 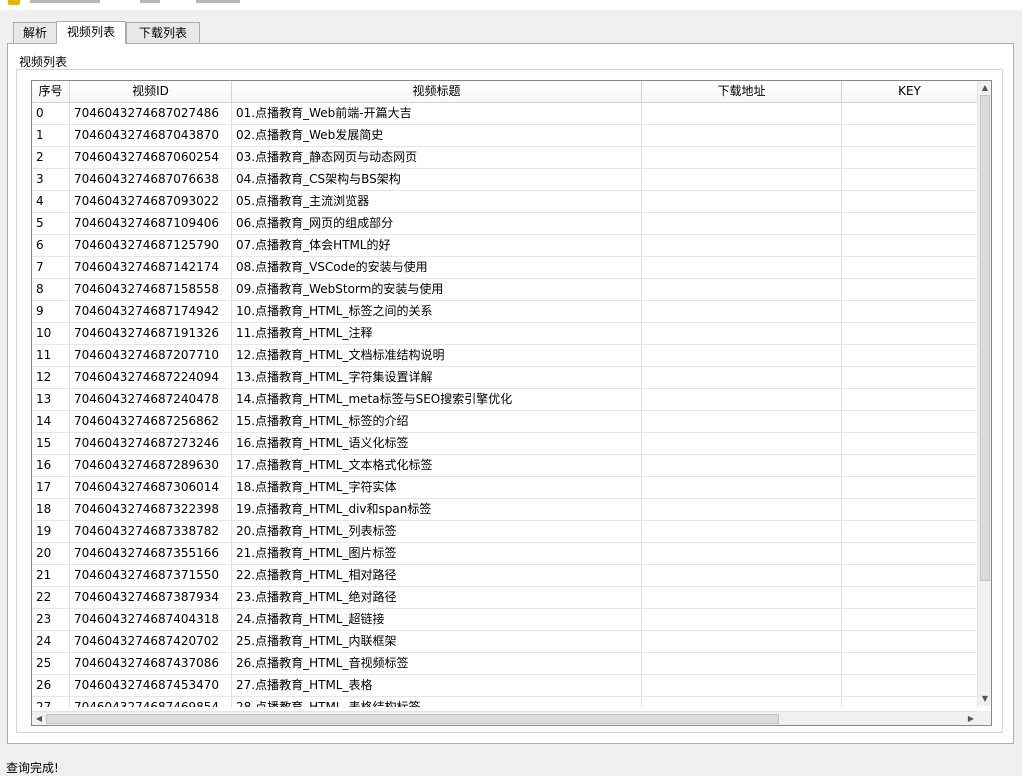 What do you see at coordinates (742, 91) in the screenshot?
I see `column-header-download-url: 下载地址` at bounding box center [742, 91].